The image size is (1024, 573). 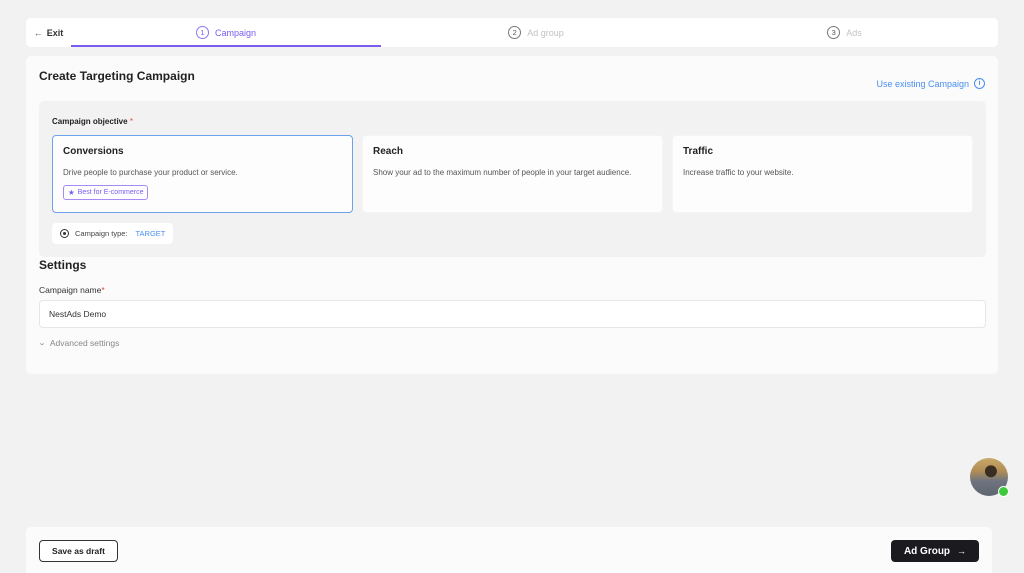 What do you see at coordinates (922, 83) in the screenshot?
I see `use-existing-label: Use existing Campaign` at bounding box center [922, 83].